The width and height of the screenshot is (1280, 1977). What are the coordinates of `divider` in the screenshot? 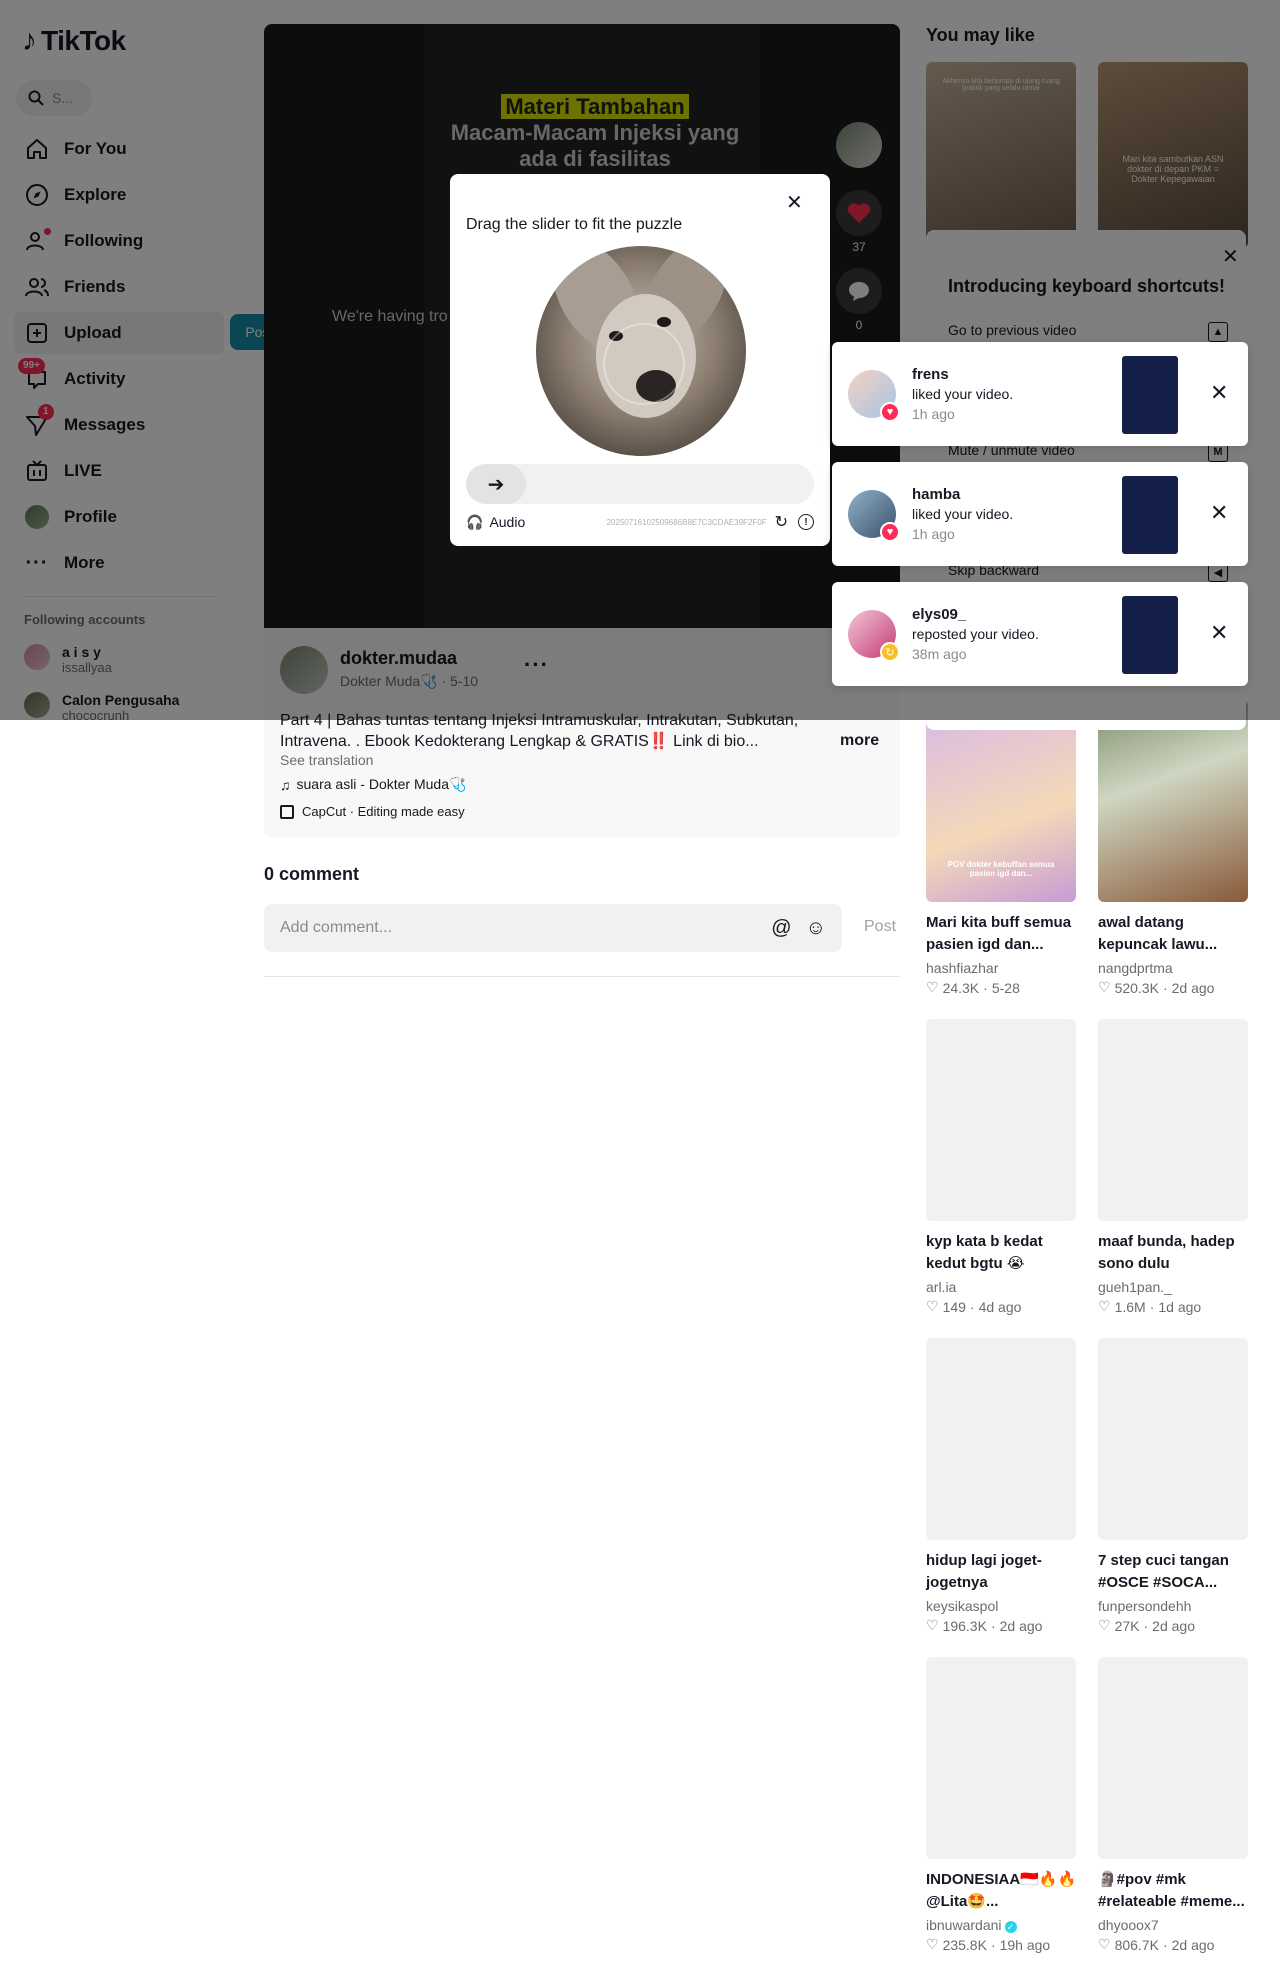 It's located at (582, 976).